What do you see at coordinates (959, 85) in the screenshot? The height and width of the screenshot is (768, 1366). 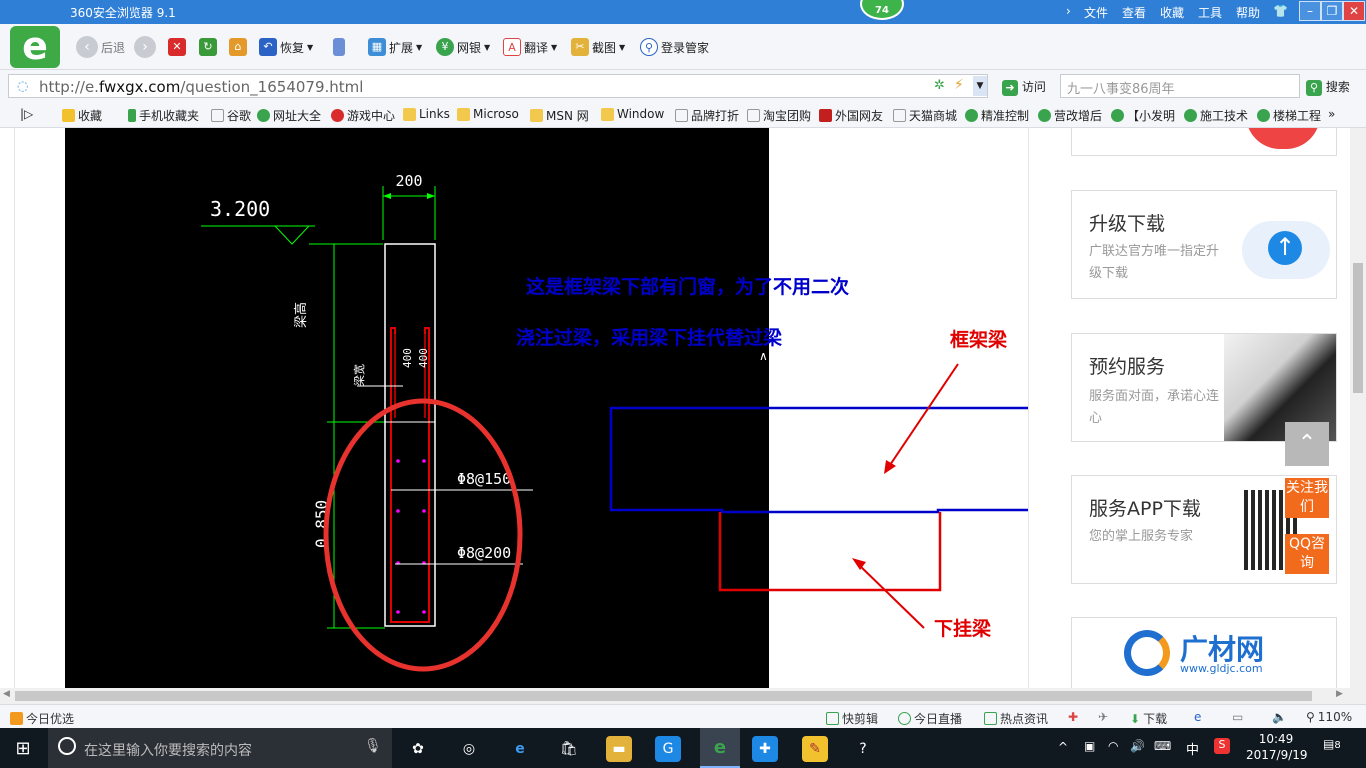 I see `lightning-icon: ⚡` at bounding box center [959, 85].